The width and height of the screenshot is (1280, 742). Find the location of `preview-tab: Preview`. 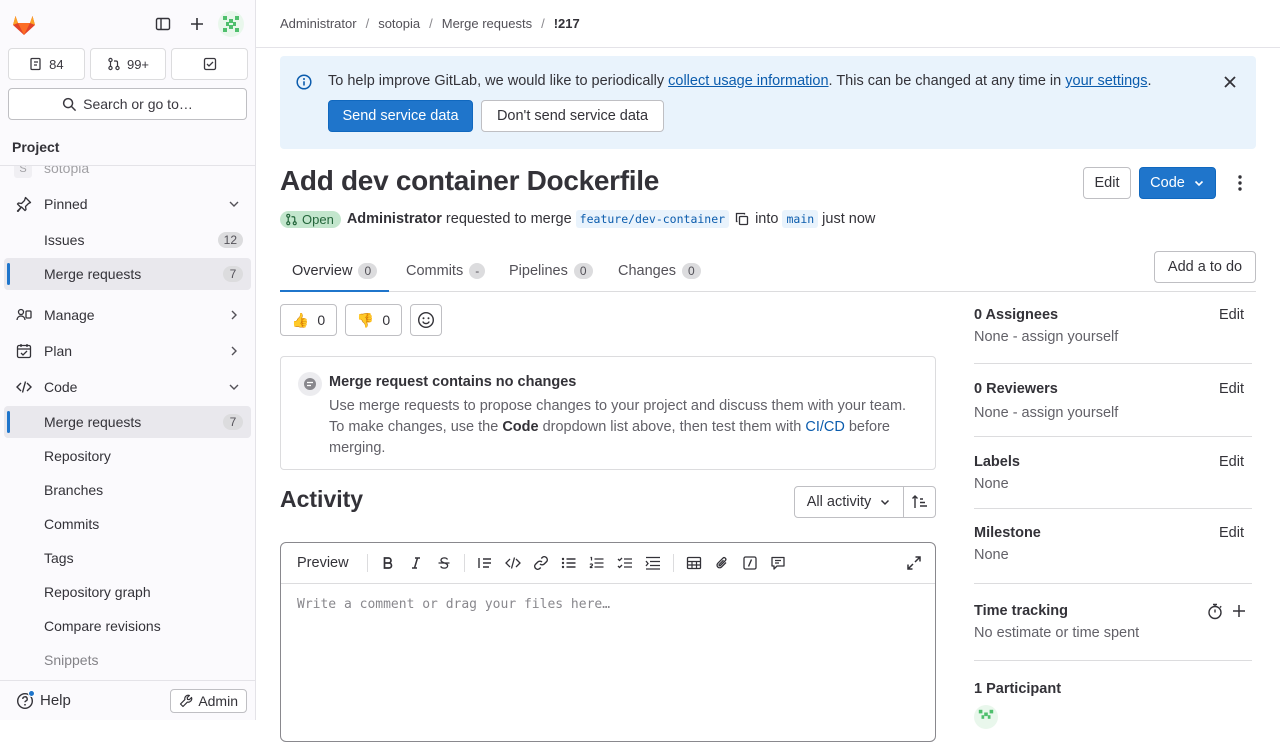

preview-tab: Preview is located at coordinates (323, 563).